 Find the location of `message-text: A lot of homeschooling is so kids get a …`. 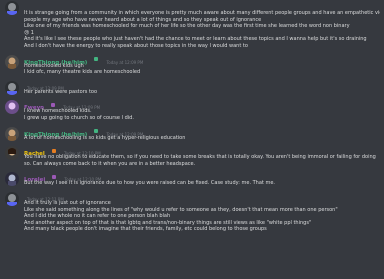

message-text: A lot of homeschooling is so kids get a … is located at coordinates (105, 137).